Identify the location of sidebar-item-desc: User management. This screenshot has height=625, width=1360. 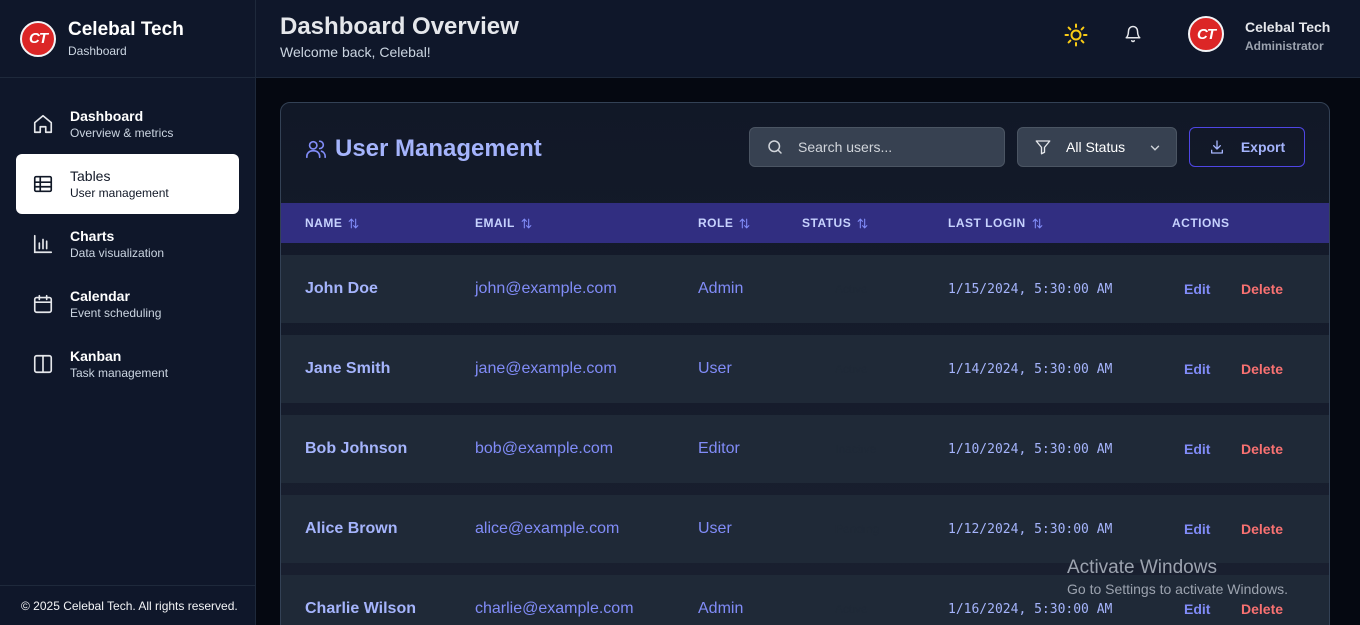
(119, 193).